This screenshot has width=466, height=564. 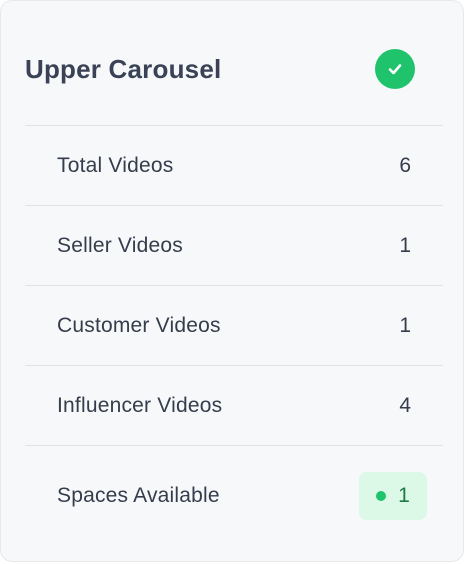 What do you see at coordinates (234, 325) in the screenshot?
I see `stat-row-customer-videos: Customer Videos 1` at bounding box center [234, 325].